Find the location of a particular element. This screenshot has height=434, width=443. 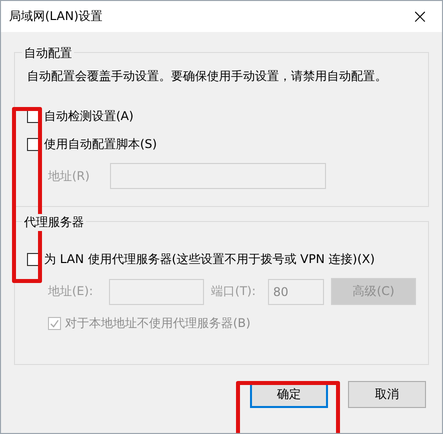

group-title: 自动配置 is located at coordinates (48, 53).